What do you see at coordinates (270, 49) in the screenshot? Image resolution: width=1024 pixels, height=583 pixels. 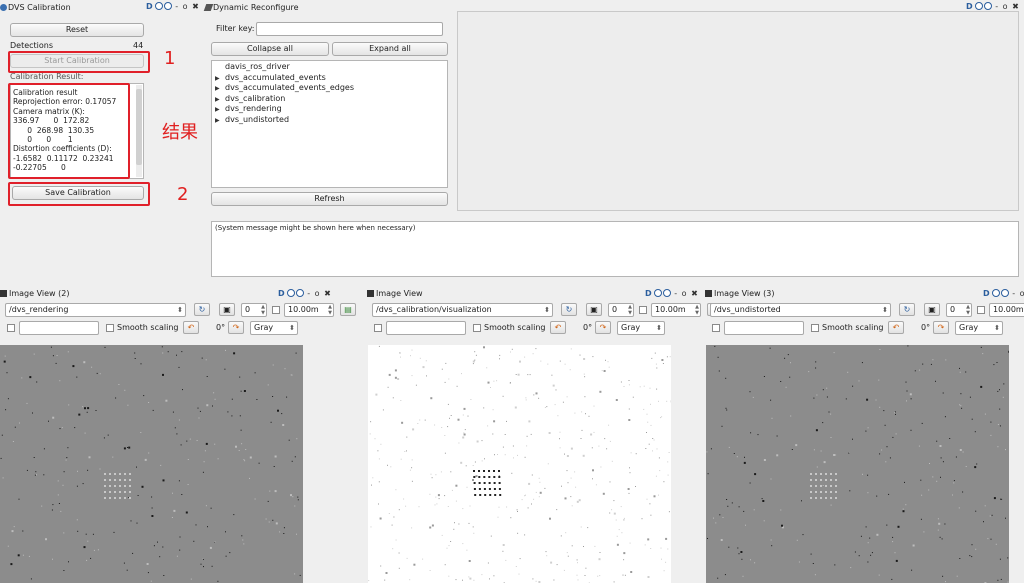 I see `collapse-all-button: Collapse all` at bounding box center [270, 49].